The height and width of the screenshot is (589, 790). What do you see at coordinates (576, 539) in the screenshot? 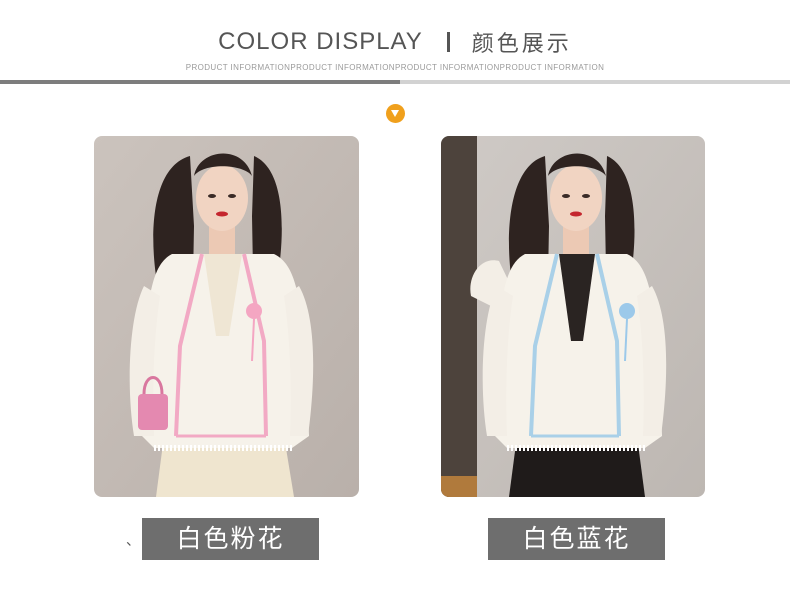
I see `caption-blue-flower: 白色蓝花` at bounding box center [576, 539].